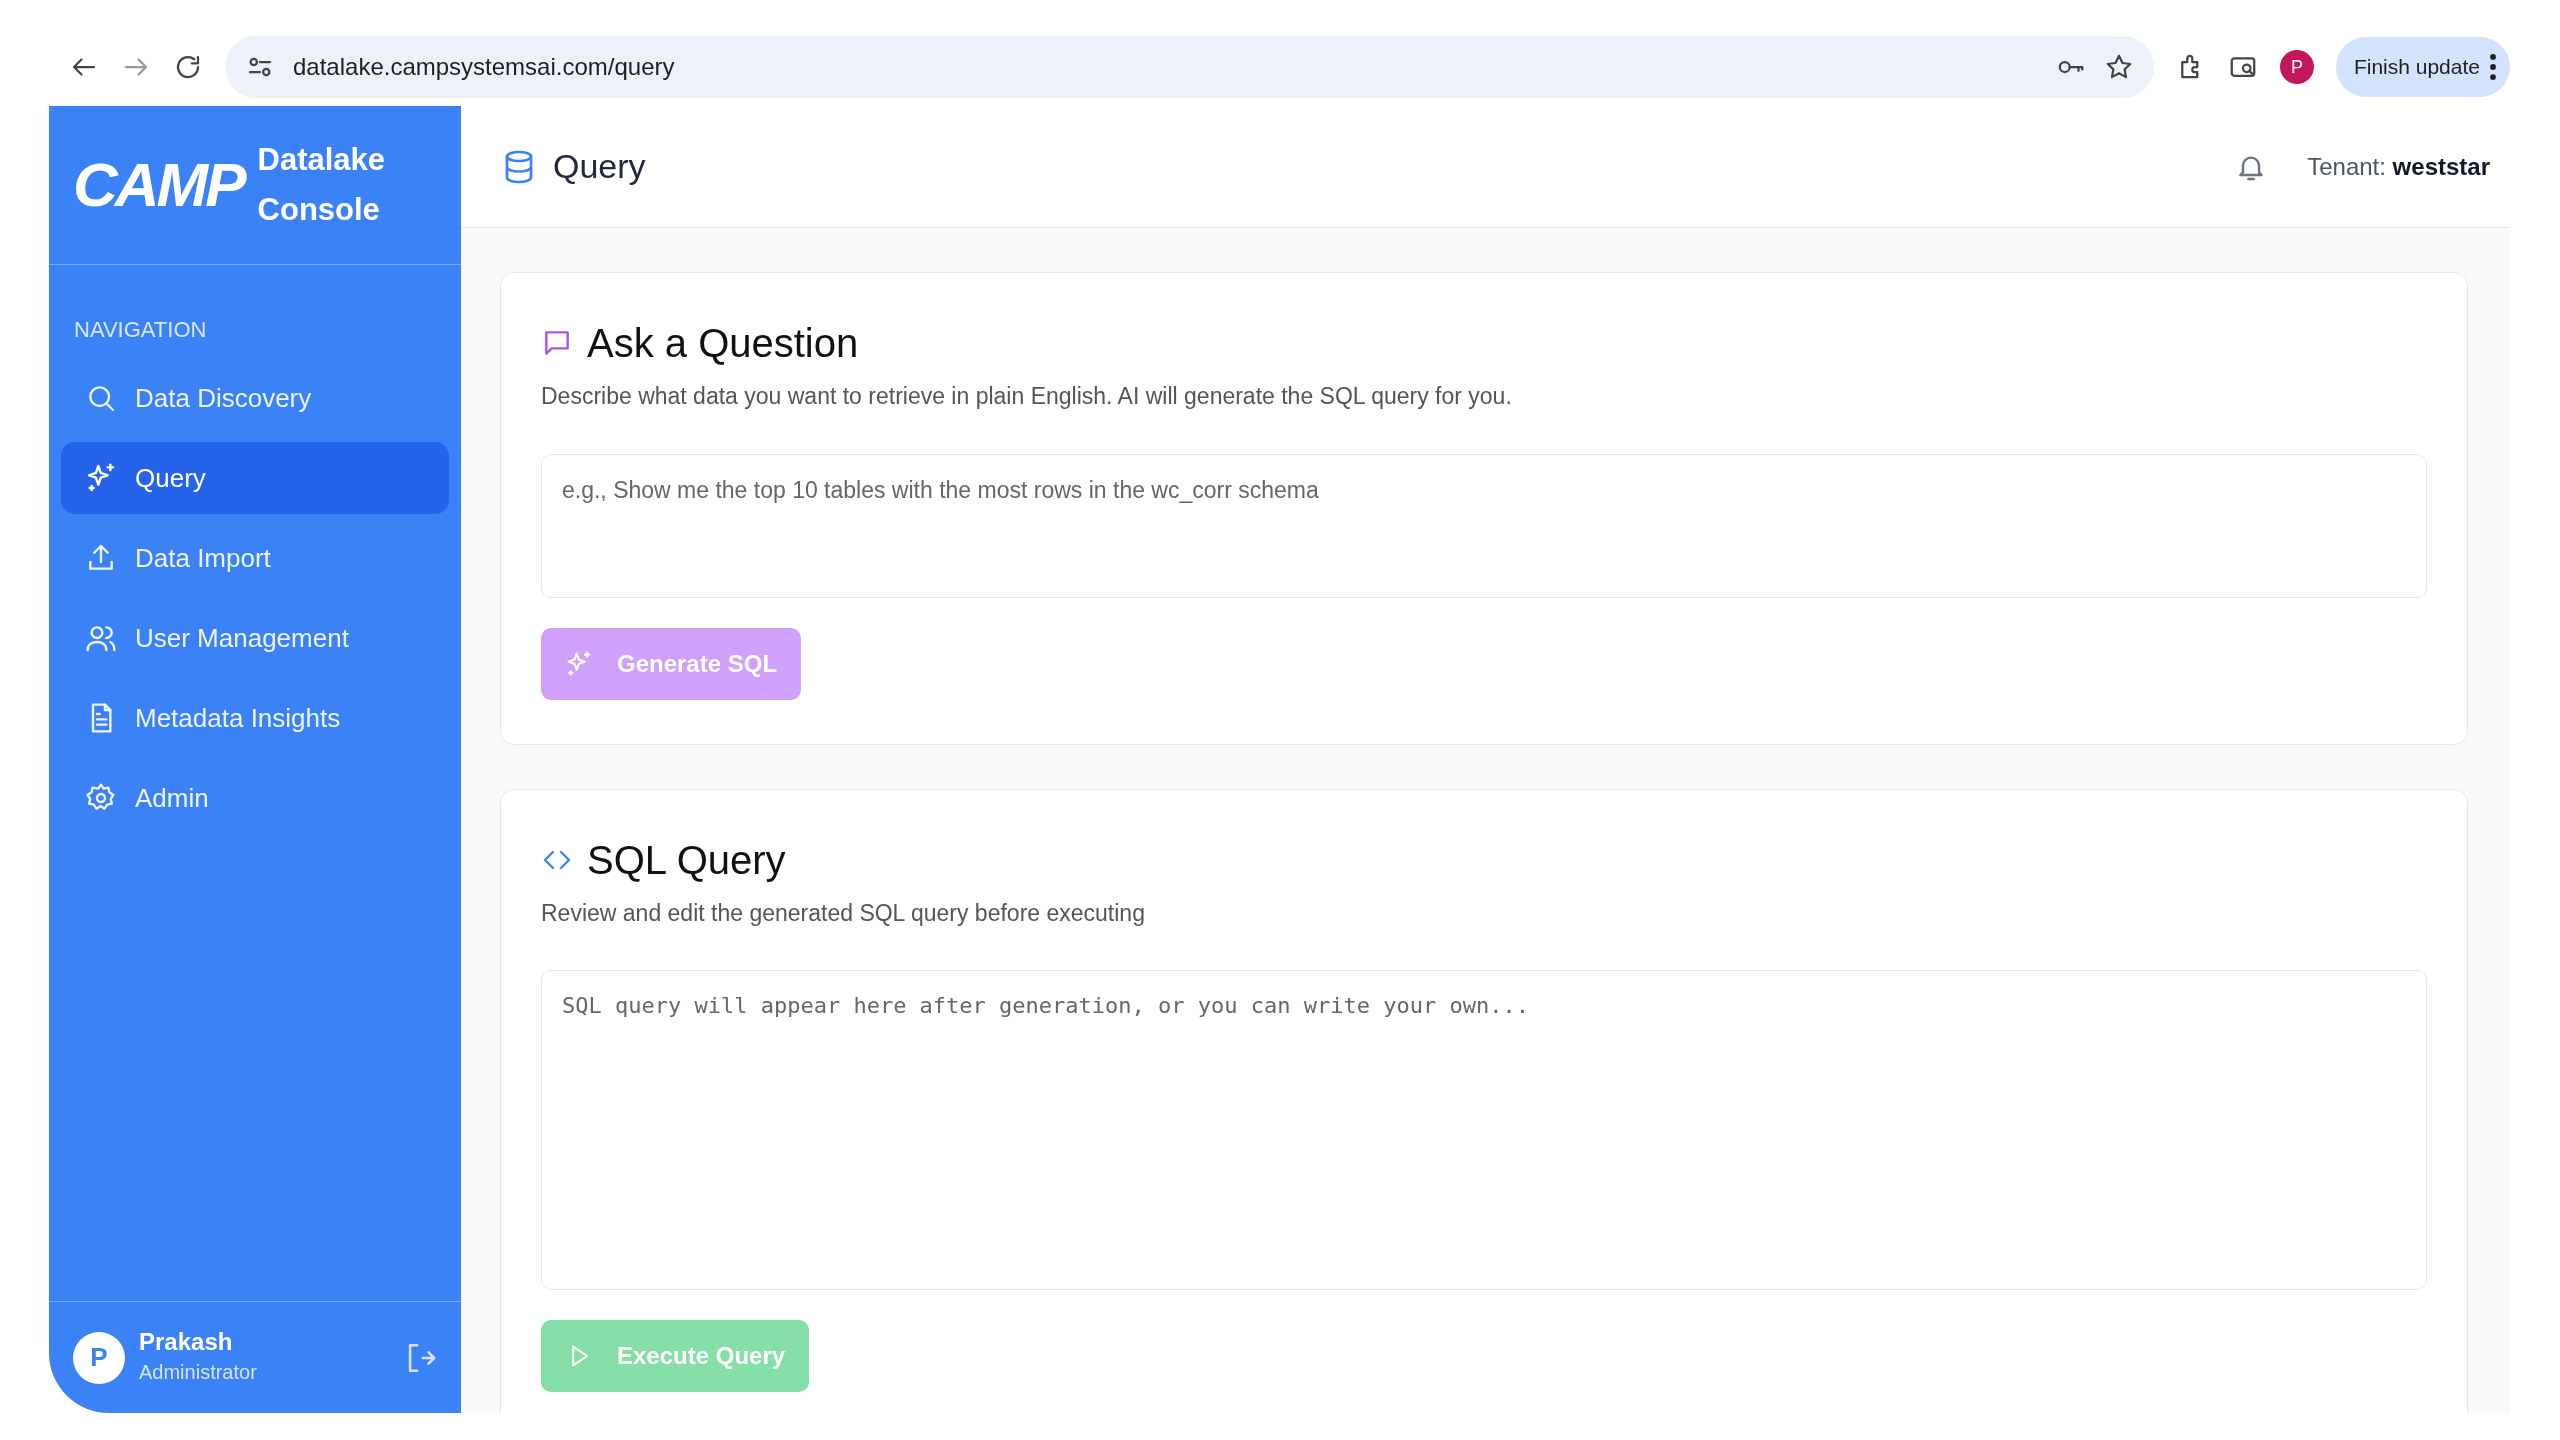  I want to click on card-title: SQL Query, so click(686, 860).